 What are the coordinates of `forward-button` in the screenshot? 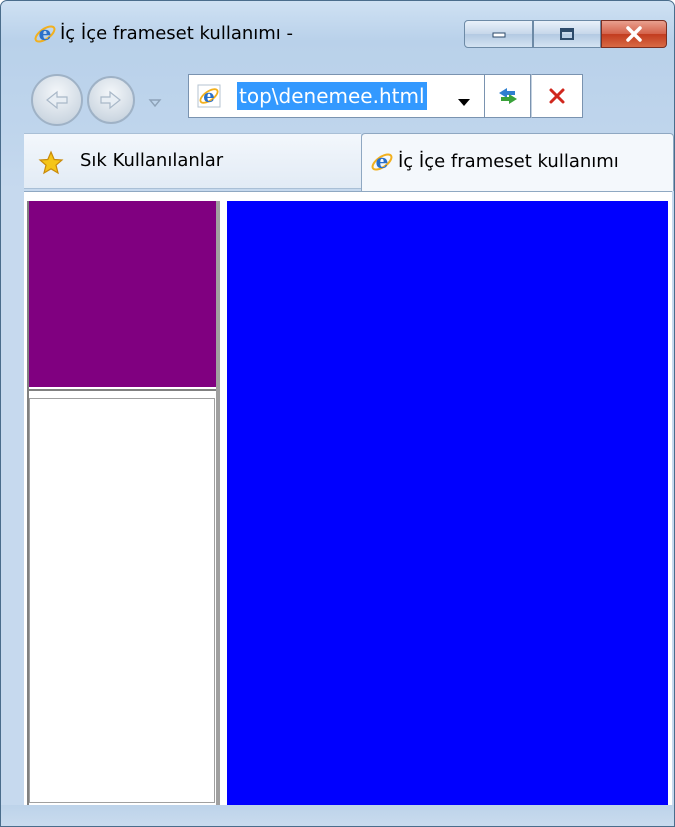 It's located at (111, 100).